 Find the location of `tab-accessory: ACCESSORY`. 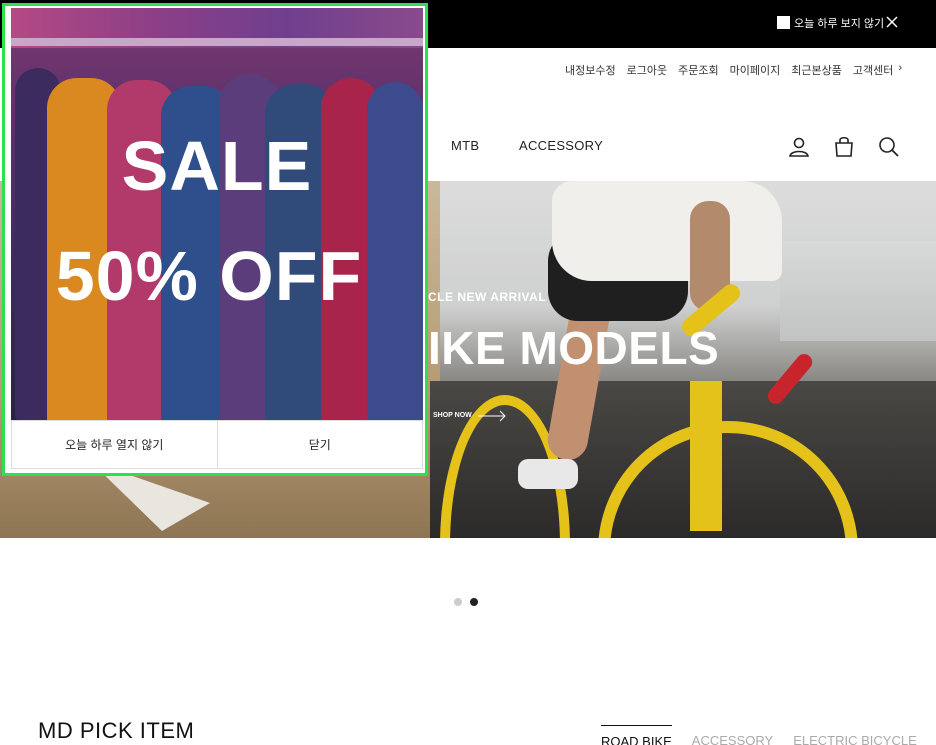

tab-accessory: ACCESSORY is located at coordinates (732, 735).